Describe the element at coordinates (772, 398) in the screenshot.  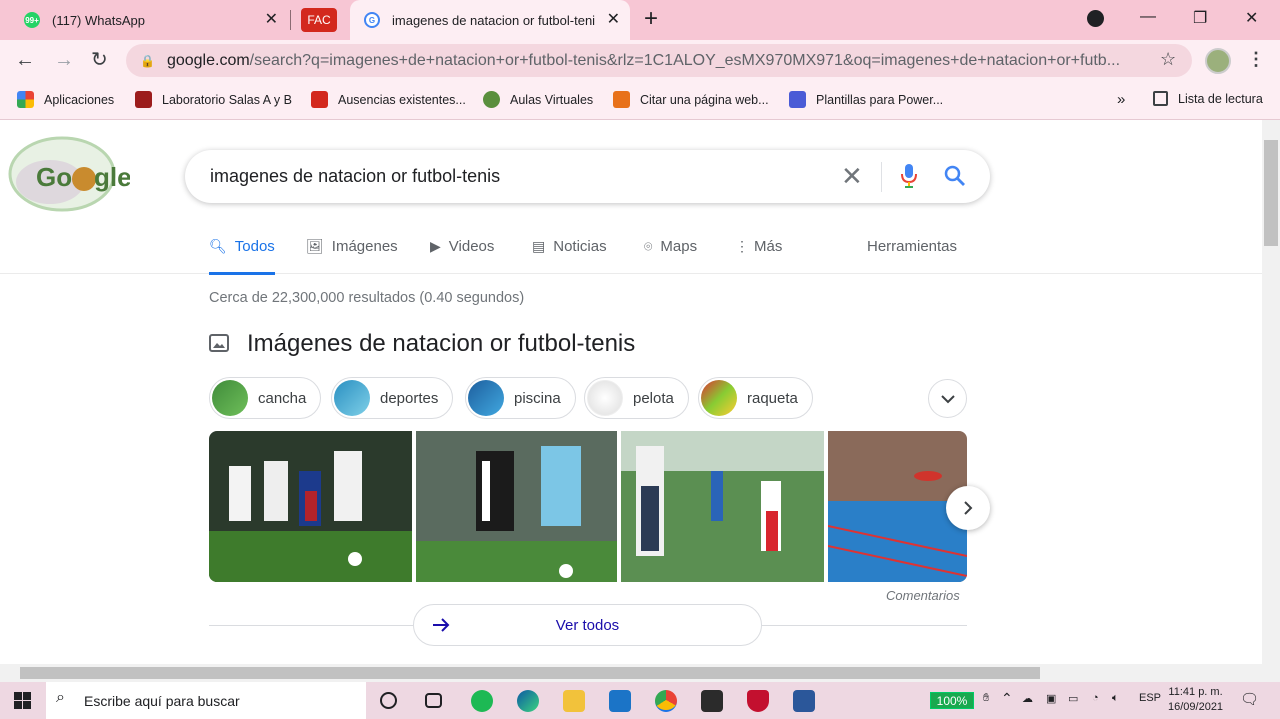
I see `chip-label: raqueta` at that location.